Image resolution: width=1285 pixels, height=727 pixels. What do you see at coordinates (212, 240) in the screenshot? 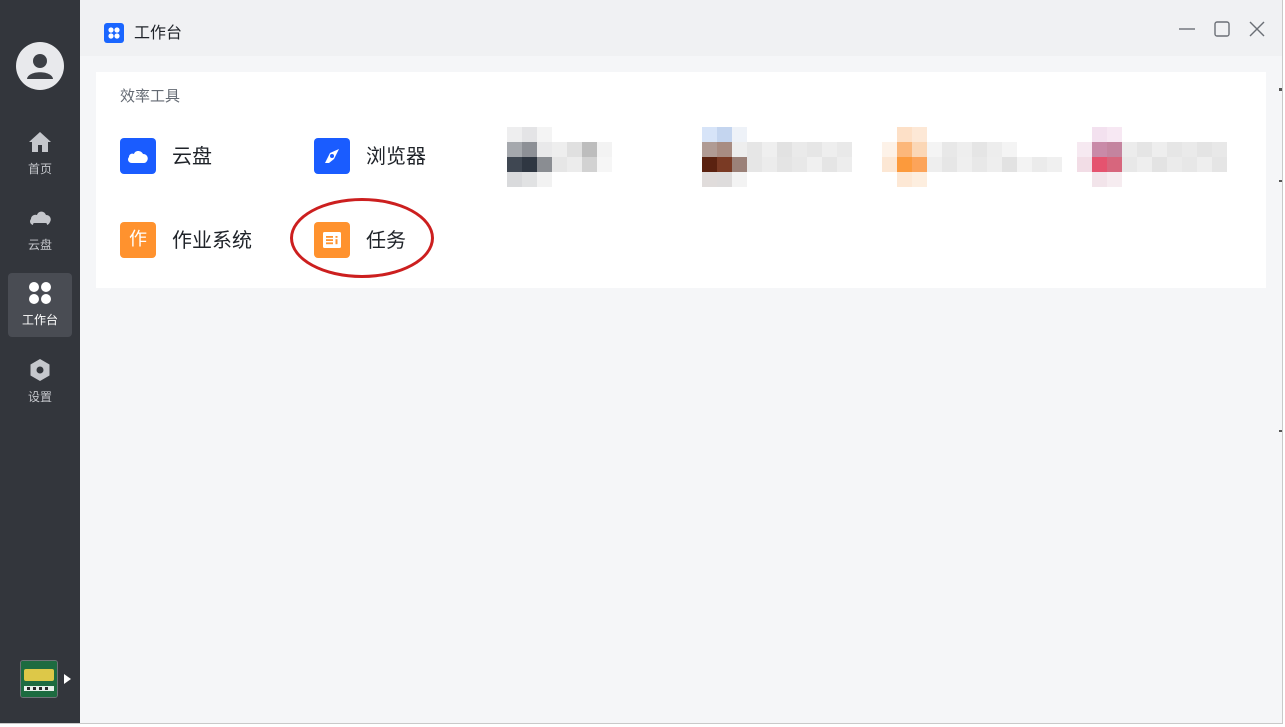
I see `tool-label: 作业系统` at bounding box center [212, 240].